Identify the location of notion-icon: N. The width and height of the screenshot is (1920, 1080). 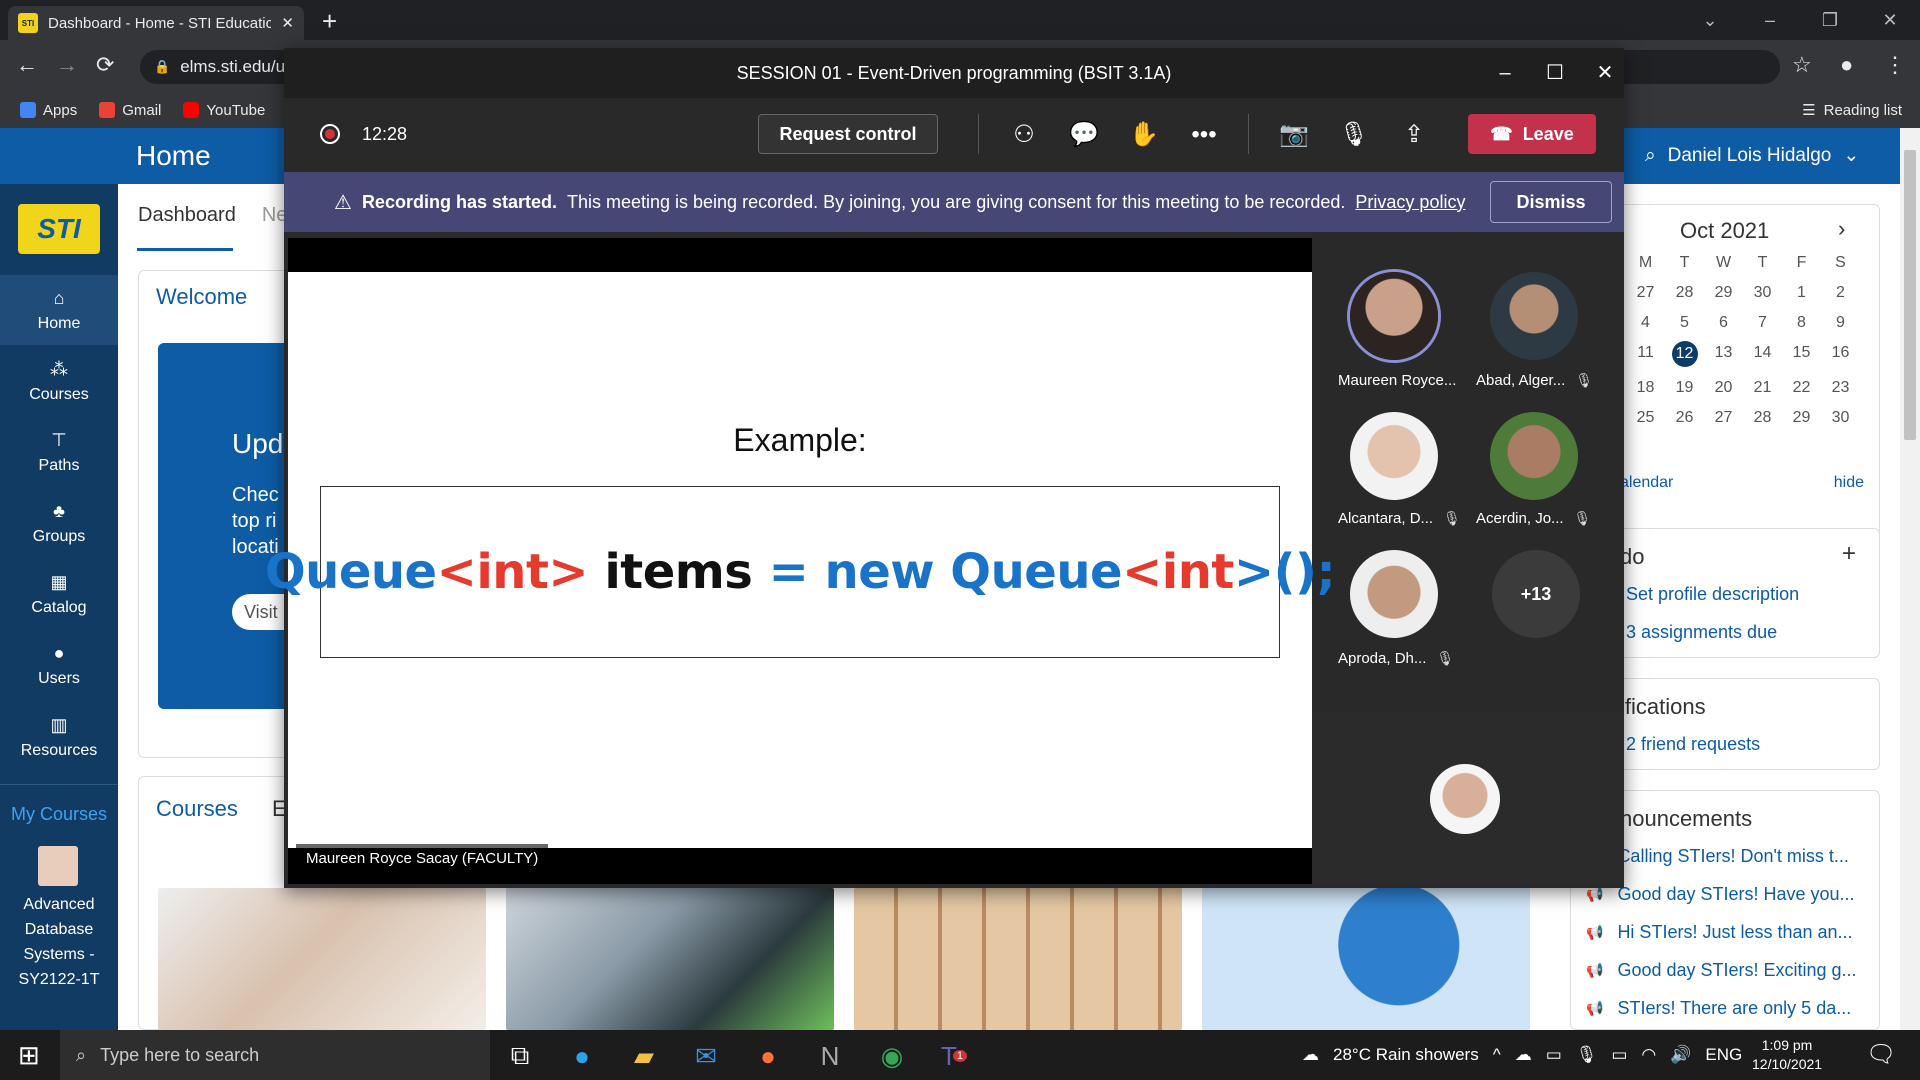
(830, 1056).